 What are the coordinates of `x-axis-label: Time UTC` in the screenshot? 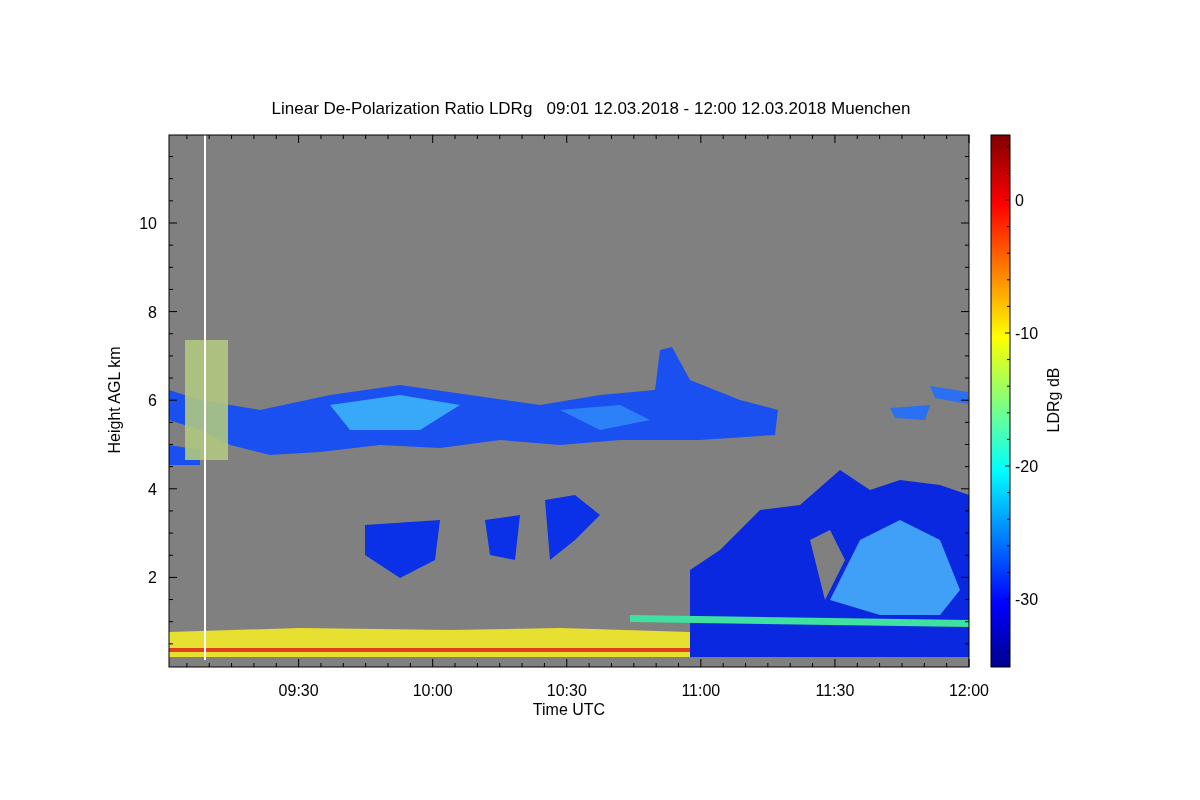 It's located at (569, 709).